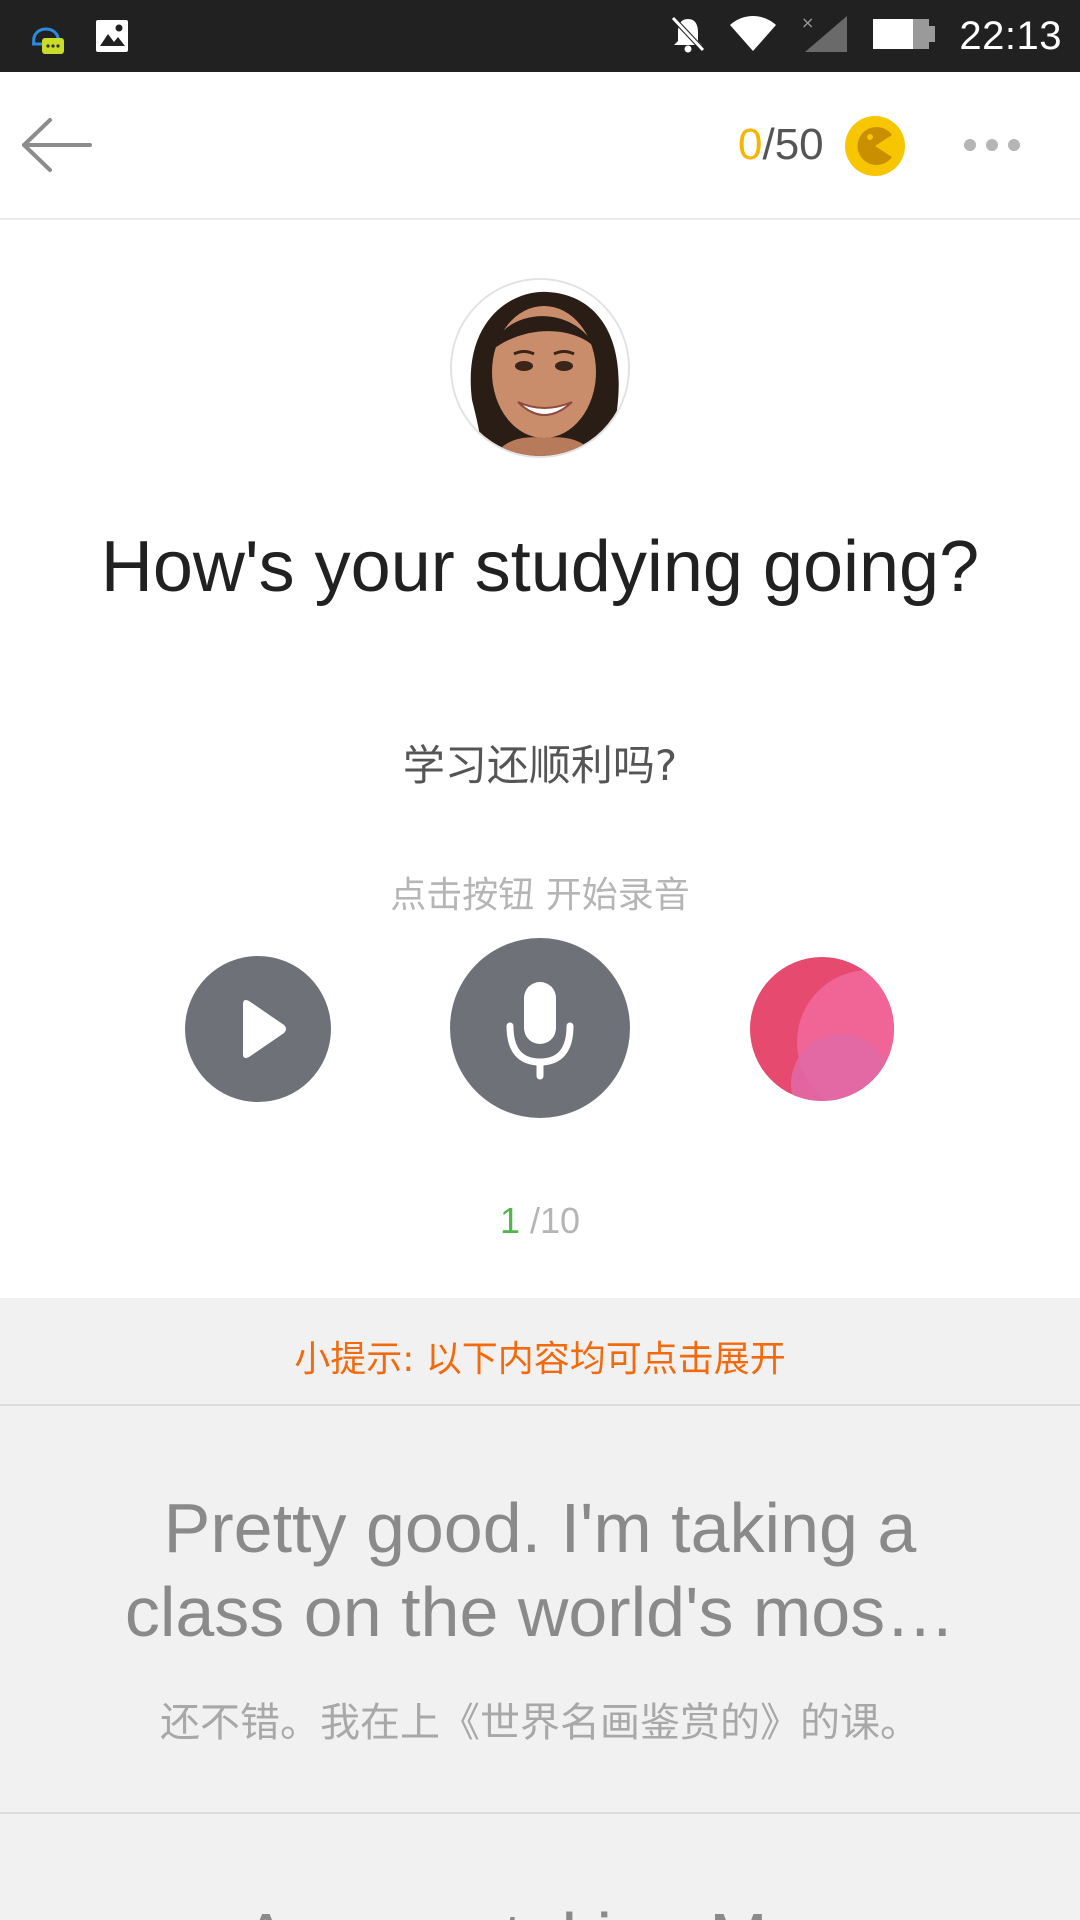 This screenshot has height=1920, width=1080. What do you see at coordinates (750, 144) in the screenshot?
I see `score-current: 0` at bounding box center [750, 144].